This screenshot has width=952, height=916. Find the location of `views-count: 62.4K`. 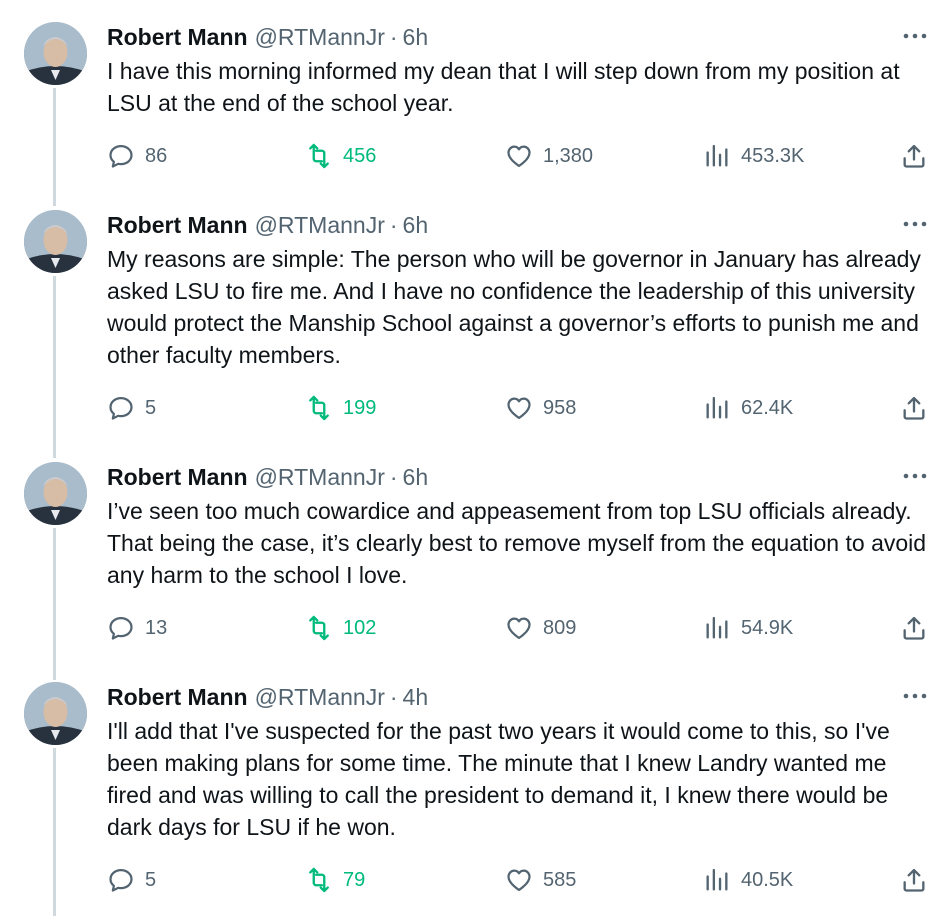

views-count: 62.4K is located at coordinates (767, 407).